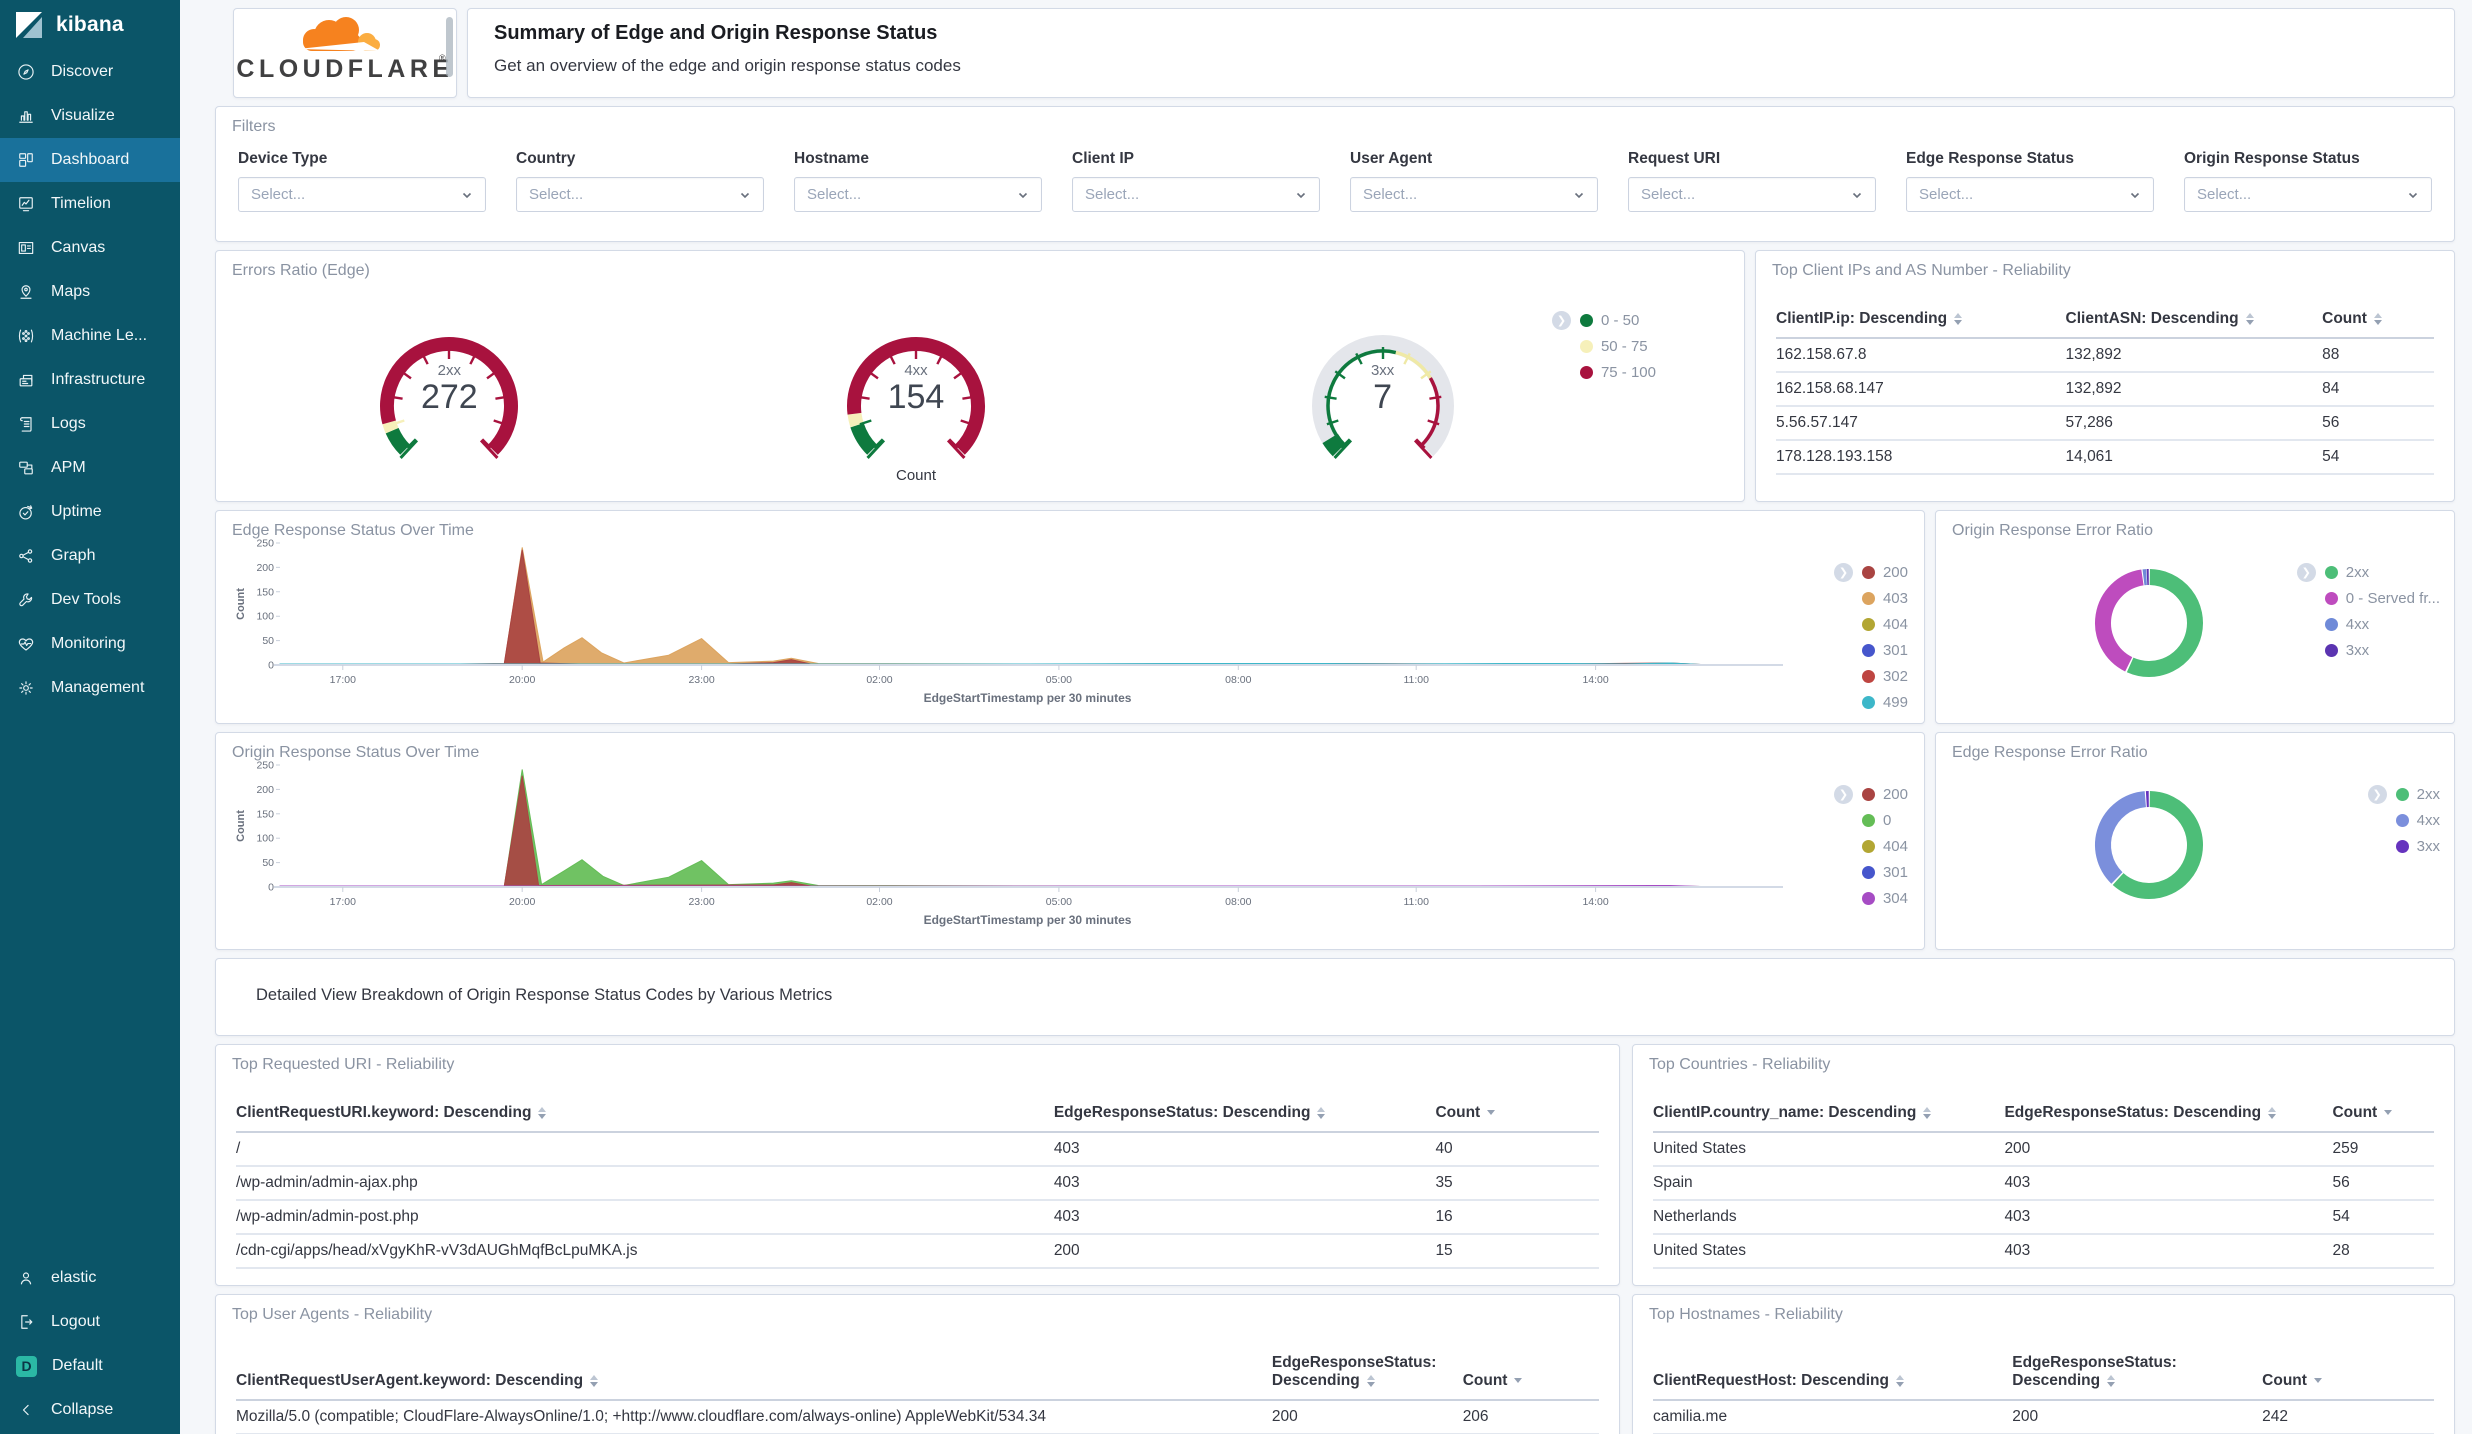 The image size is (2472, 1434). What do you see at coordinates (90, 116) in the screenshot?
I see `sidebar-item-visualize: Visualize` at bounding box center [90, 116].